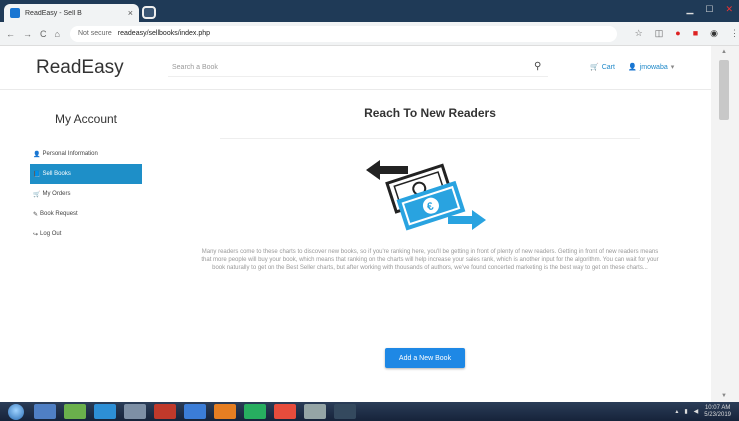 The height and width of the screenshot is (421, 739). Describe the element at coordinates (425, 358) in the screenshot. I see `add-new-book-button: Add a New Book` at that location.